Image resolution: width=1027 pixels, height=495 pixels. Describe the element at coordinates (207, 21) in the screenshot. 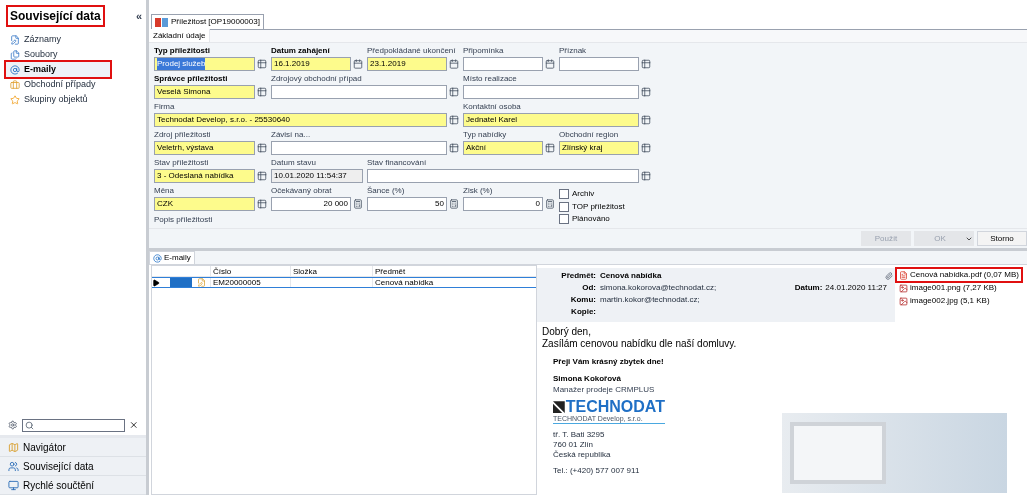

I see `document-tab: Příležitost [OP19000003]` at that location.